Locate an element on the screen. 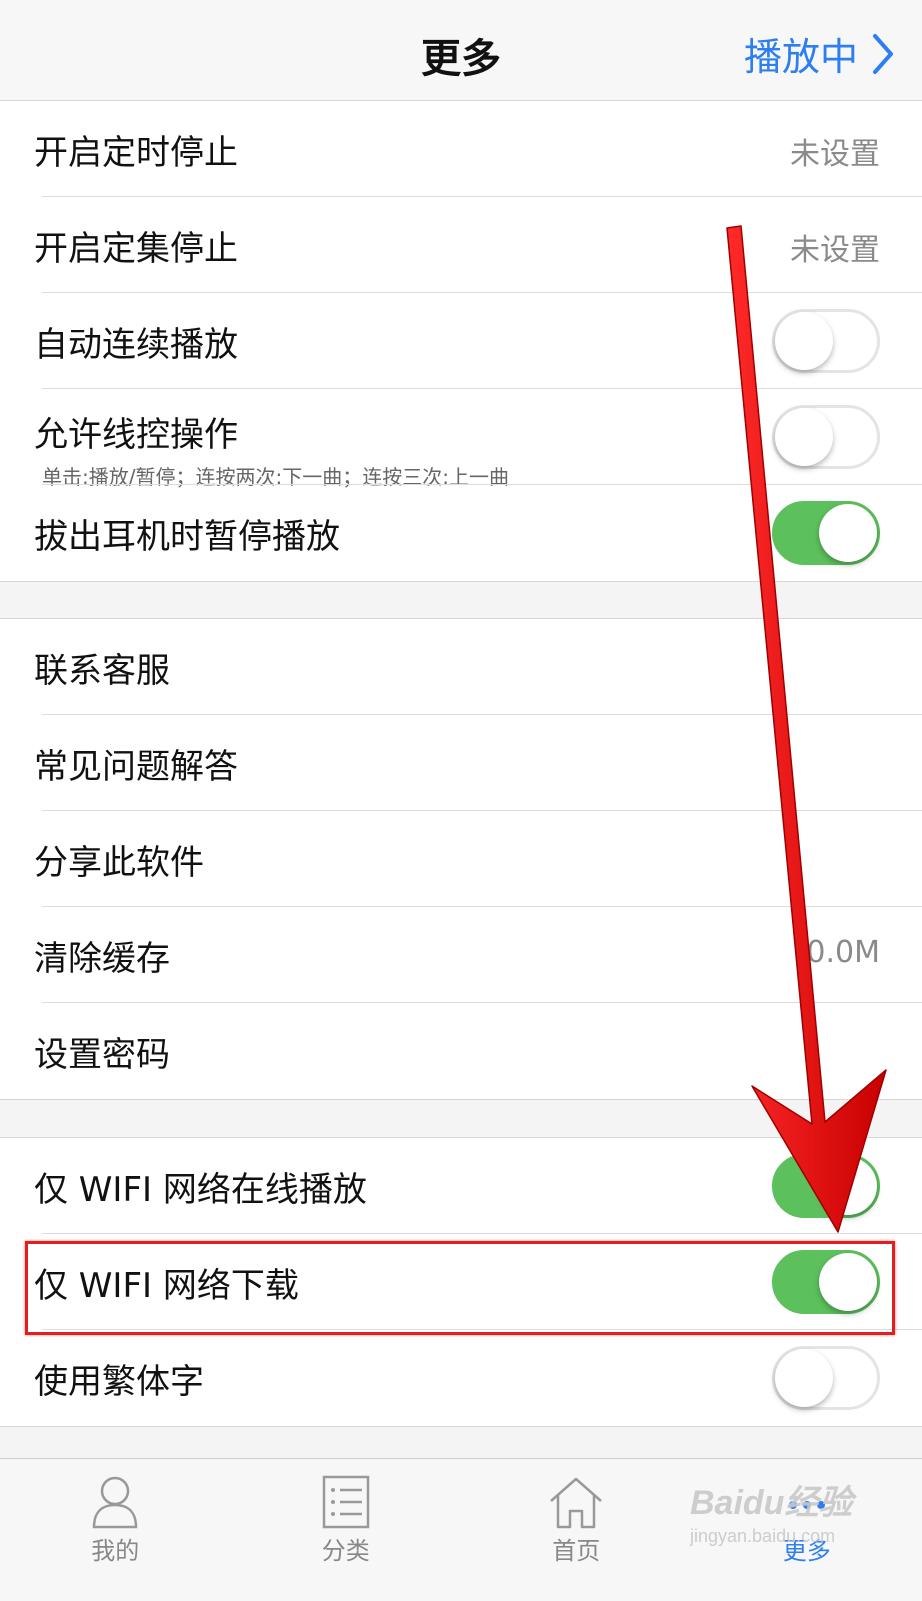  autoplay-row: 自动连续播放 is located at coordinates (461, 341).